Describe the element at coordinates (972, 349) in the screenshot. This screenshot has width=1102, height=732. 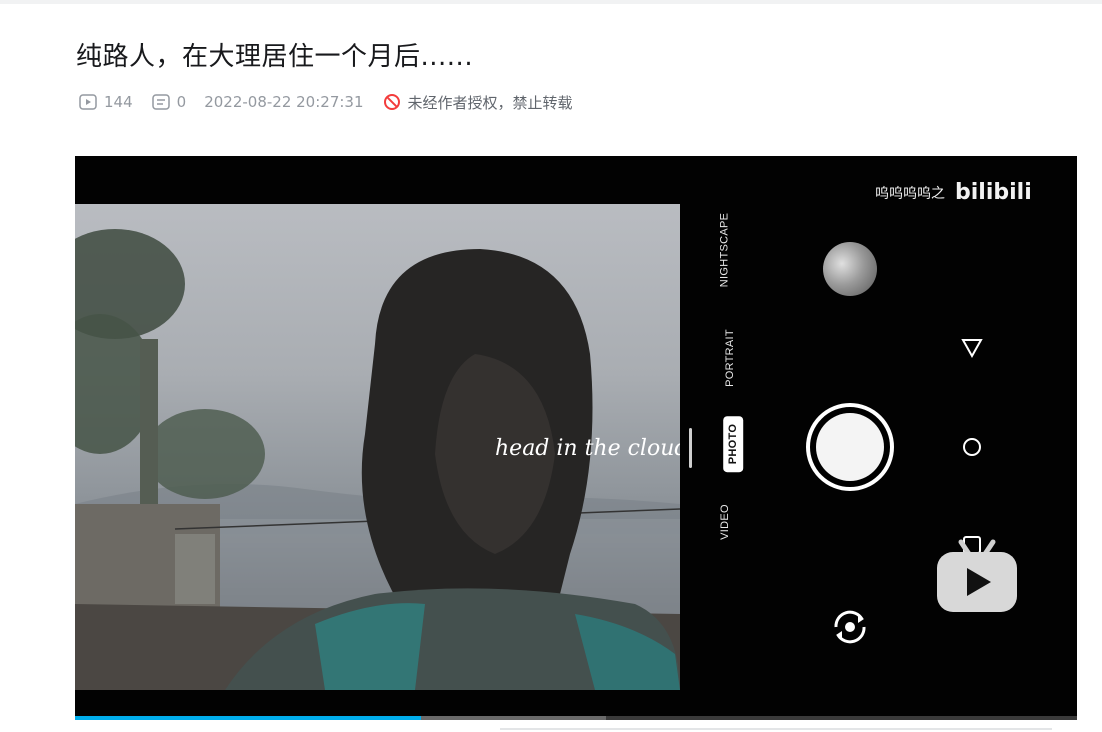
I see `triangle-icon` at that location.